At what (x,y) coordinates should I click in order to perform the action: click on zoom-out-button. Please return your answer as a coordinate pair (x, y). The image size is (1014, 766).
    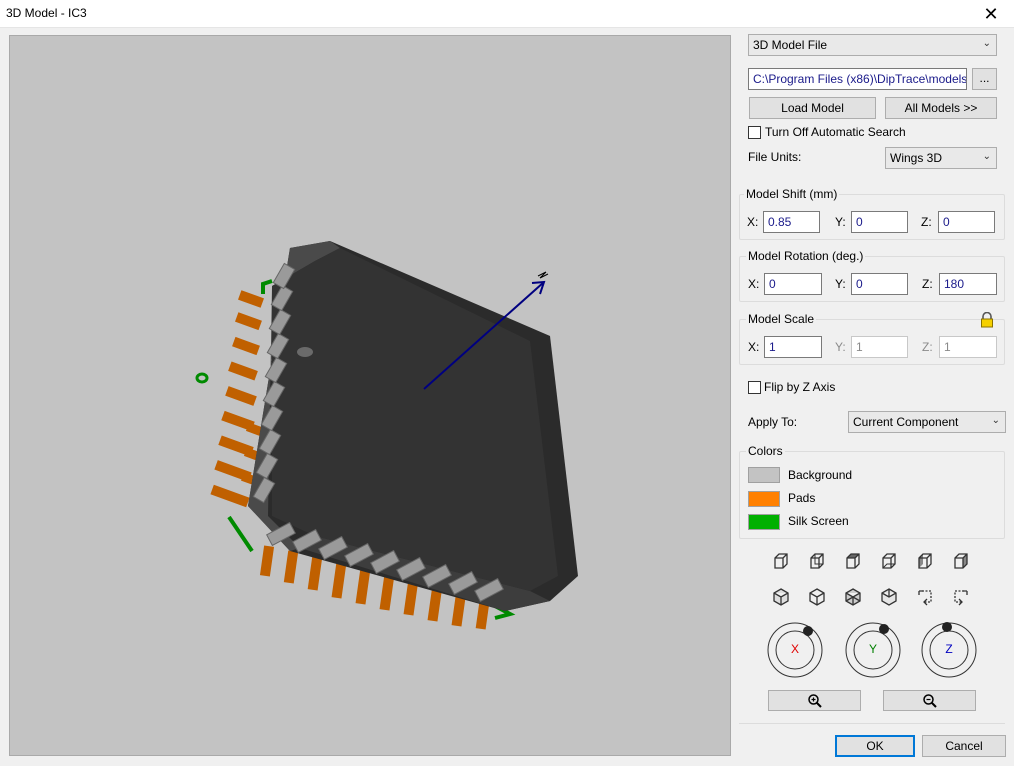
    Looking at the image, I should click on (929, 700).